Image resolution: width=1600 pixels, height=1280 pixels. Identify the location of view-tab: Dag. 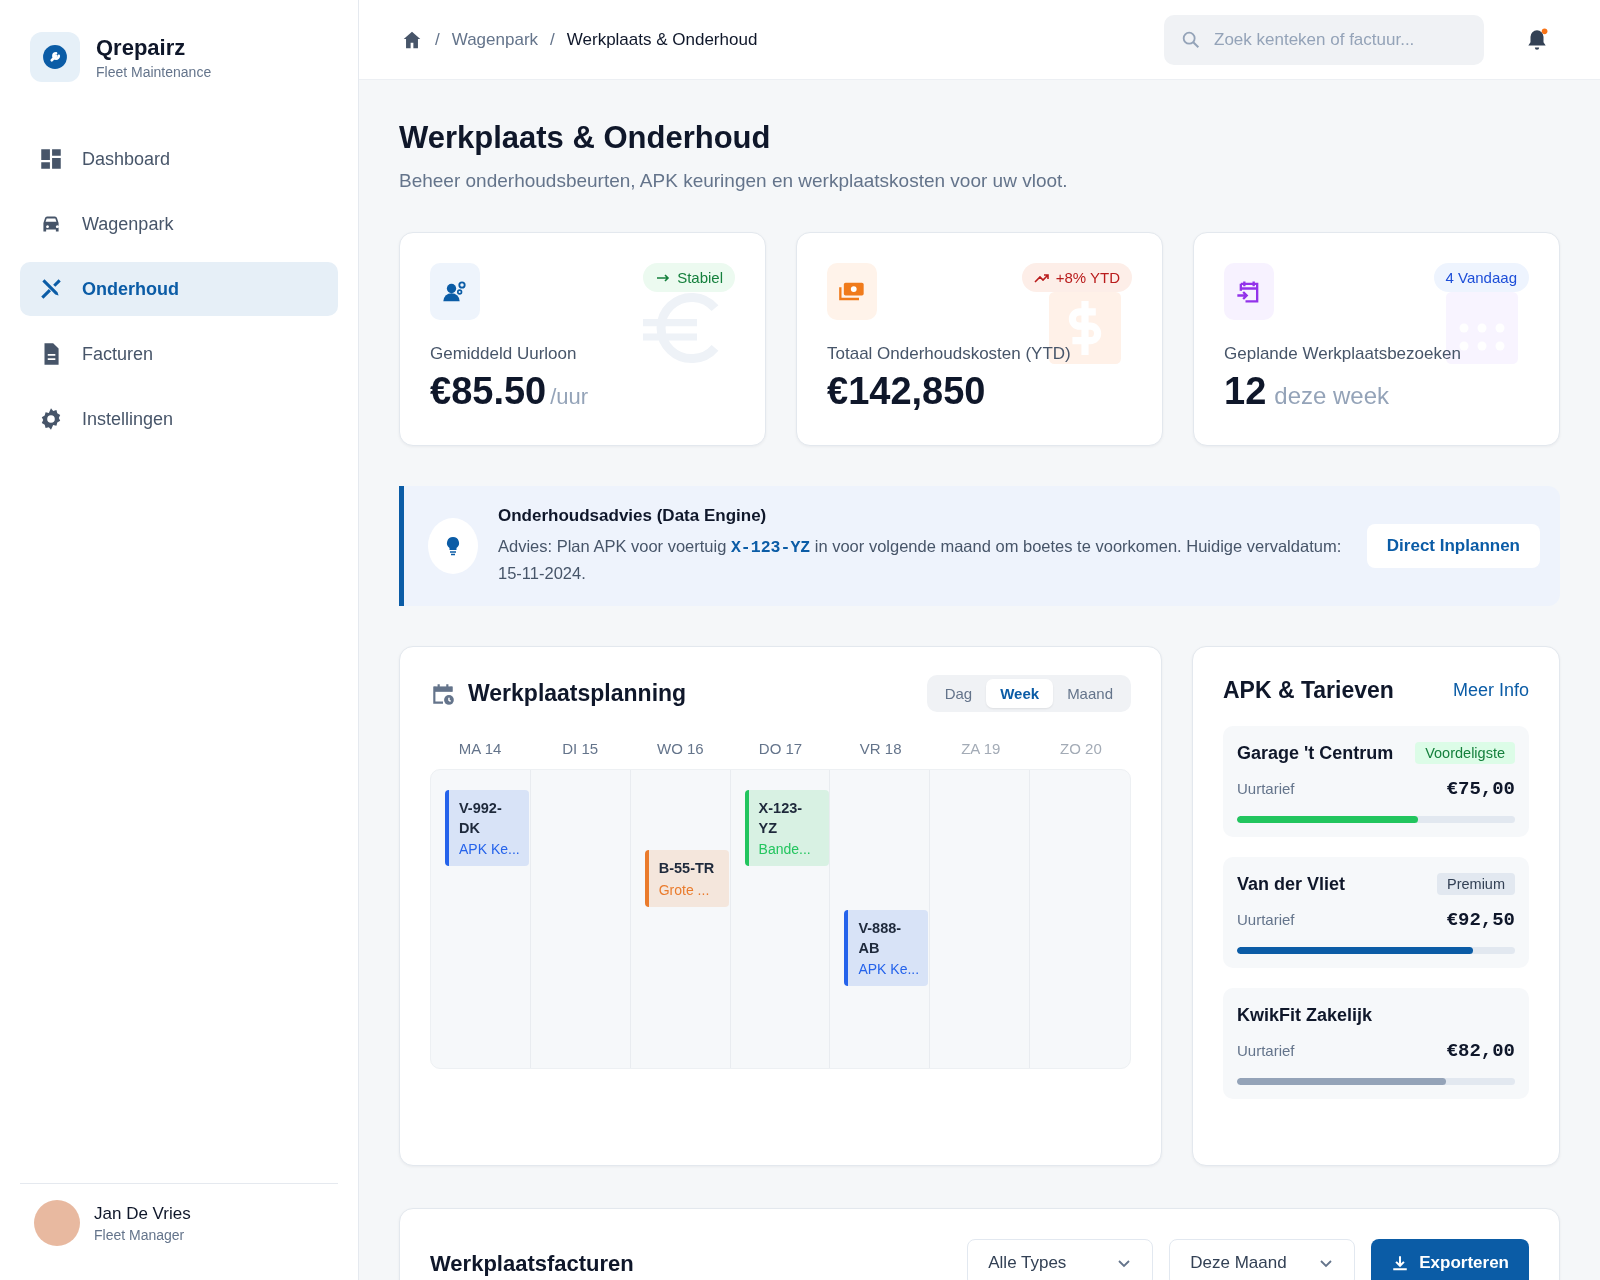
(958, 694).